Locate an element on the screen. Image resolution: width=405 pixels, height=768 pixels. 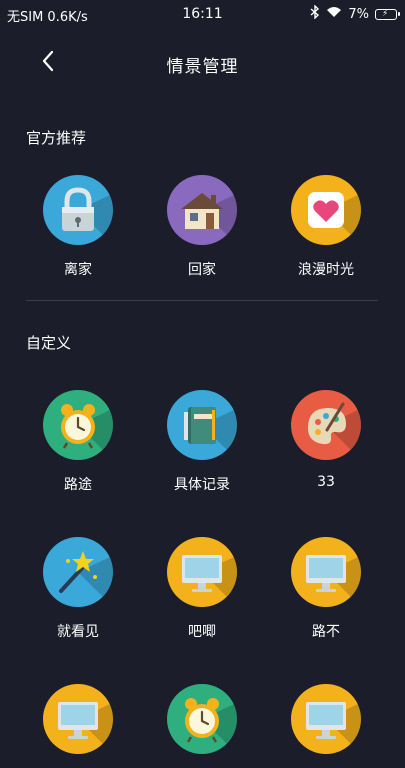
custom-scene-4: 吧唧 is located at coordinates (202, 589).